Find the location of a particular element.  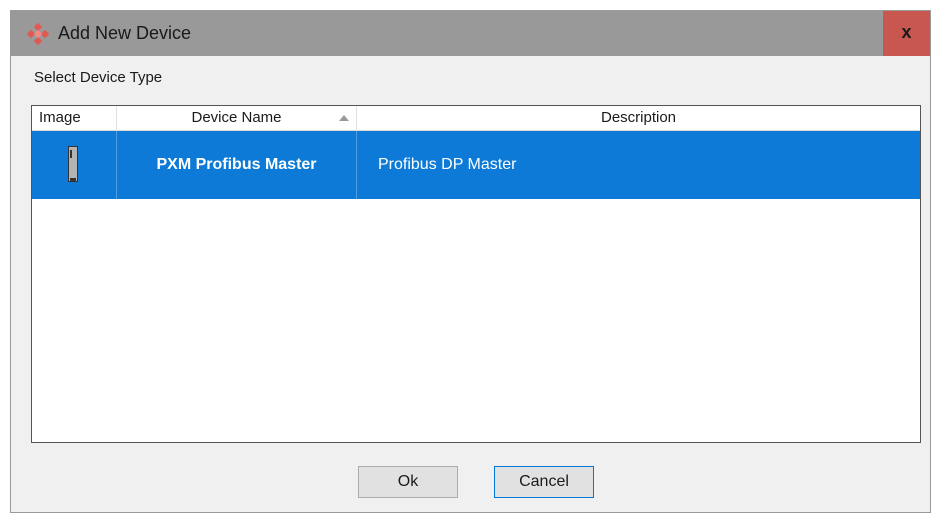

row-device-name: PXM Profibus Master is located at coordinates (237, 165).